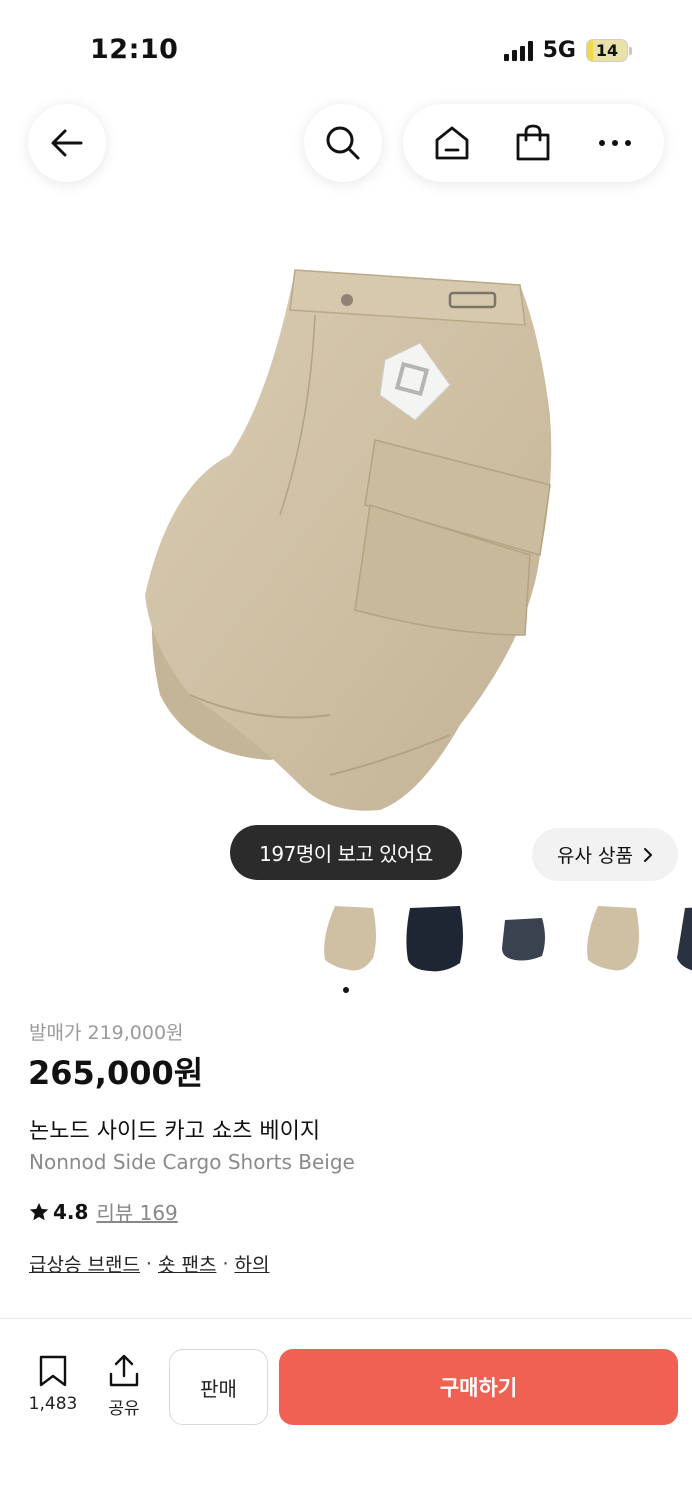 The width and height of the screenshot is (692, 1500). What do you see at coordinates (346, 1318) in the screenshot?
I see `divider` at bounding box center [346, 1318].